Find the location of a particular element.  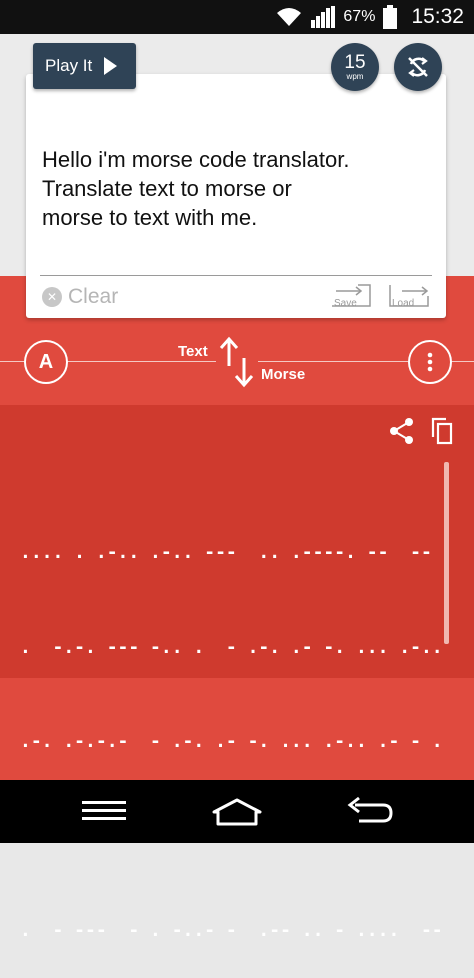

more-vert-icon is located at coordinates (430, 362).